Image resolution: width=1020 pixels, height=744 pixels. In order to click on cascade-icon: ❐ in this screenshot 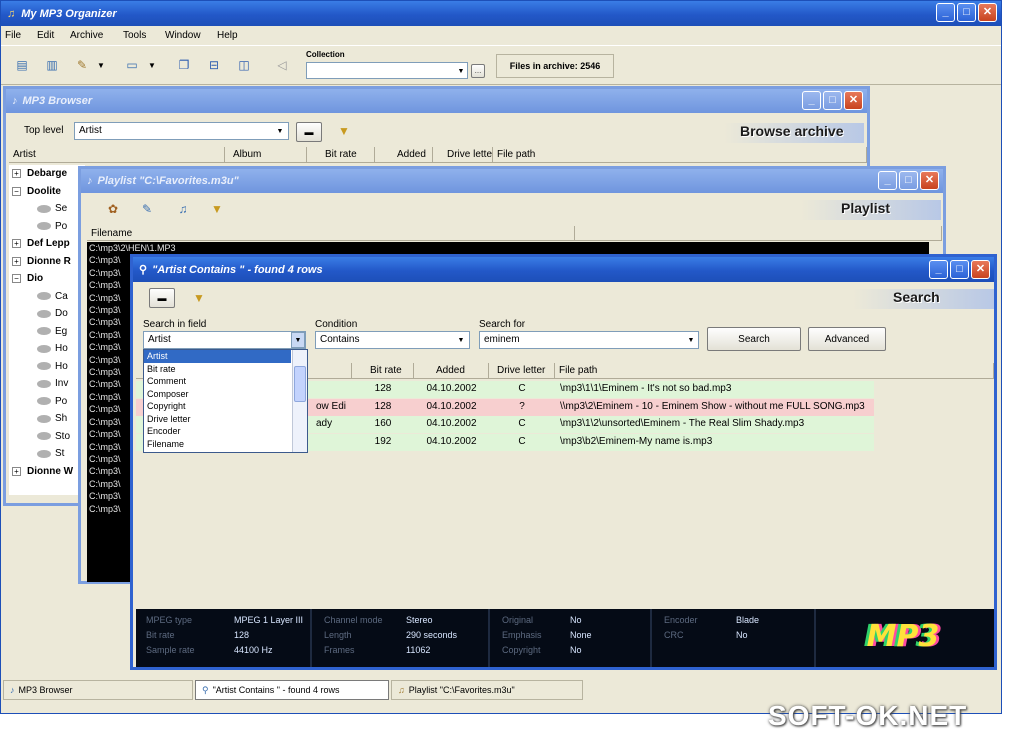, I will do `click(184, 65)`.